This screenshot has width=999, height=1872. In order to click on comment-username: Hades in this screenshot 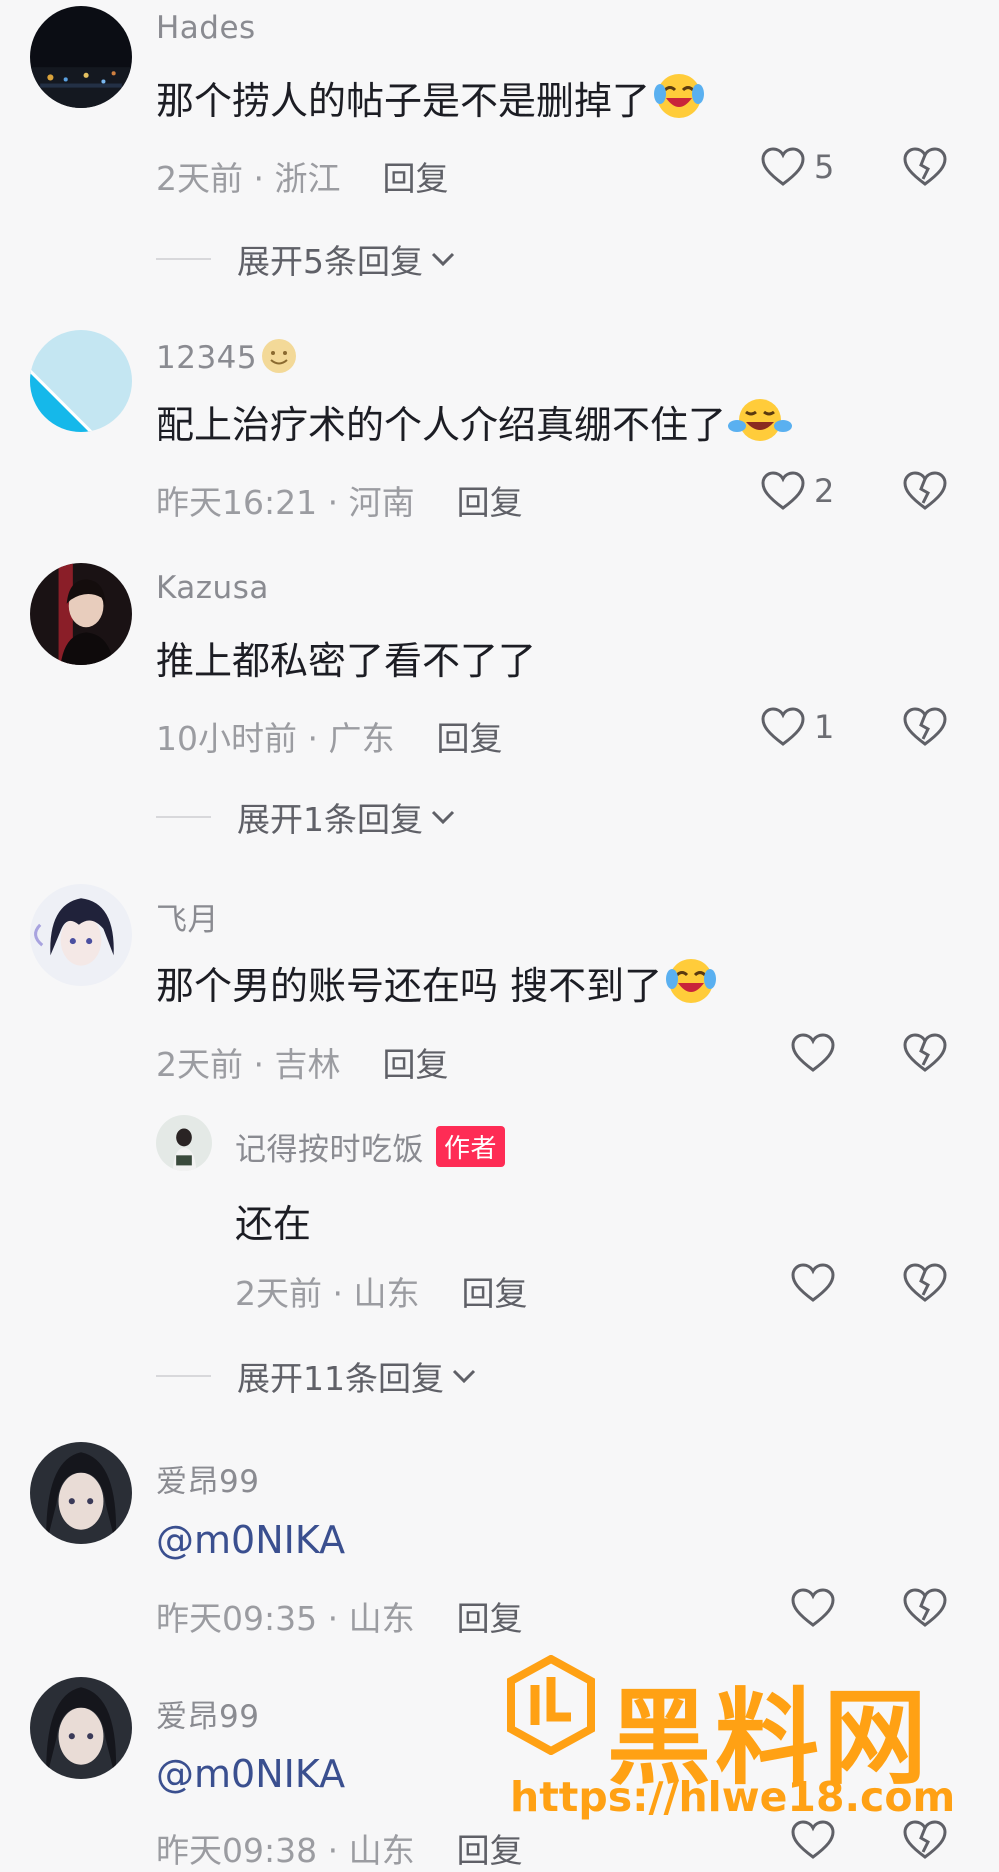, I will do `click(206, 28)`.